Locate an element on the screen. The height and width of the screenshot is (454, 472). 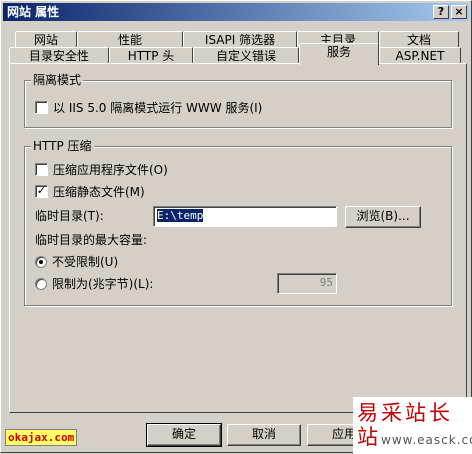
limit-label: 限制为(兆字节)(L): is located at coordinates (103, 284).